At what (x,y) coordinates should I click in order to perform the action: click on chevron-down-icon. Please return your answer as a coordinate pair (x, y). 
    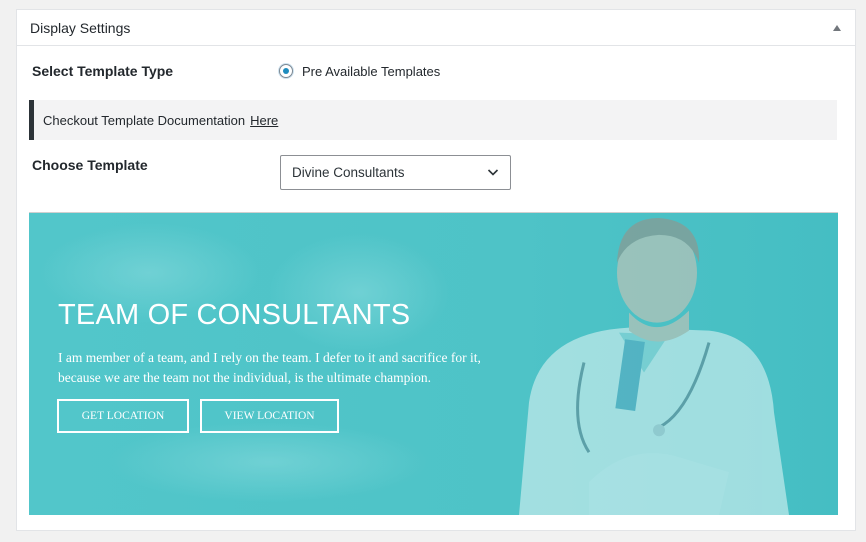
    Looking at the image, I should click on (493, 172).